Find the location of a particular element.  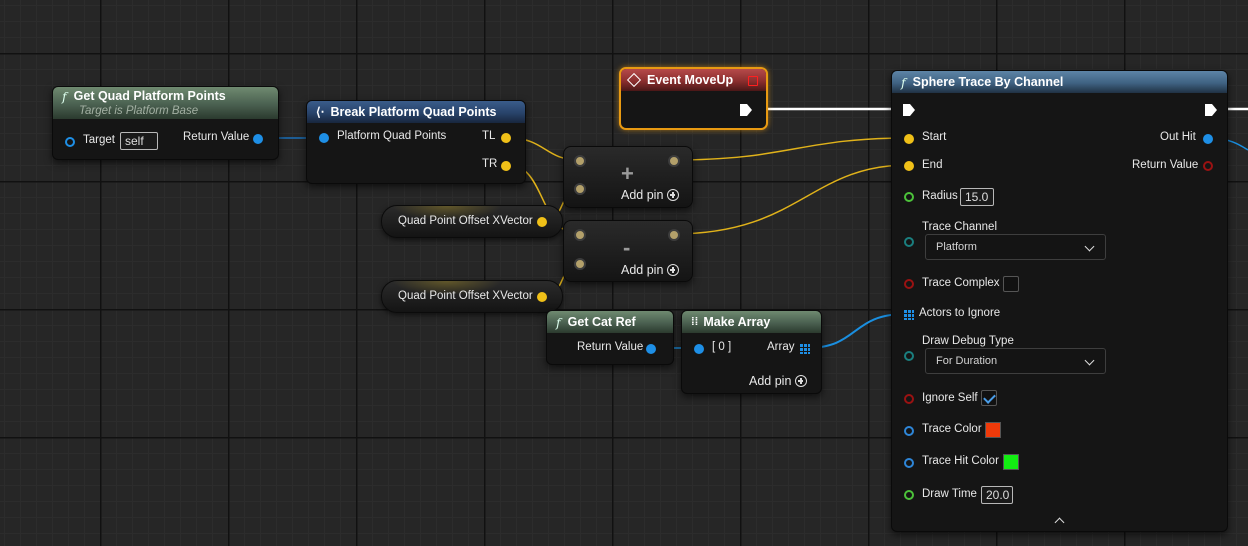

draw-debug-type-value: For Duration is located at coordinates (967, 361).